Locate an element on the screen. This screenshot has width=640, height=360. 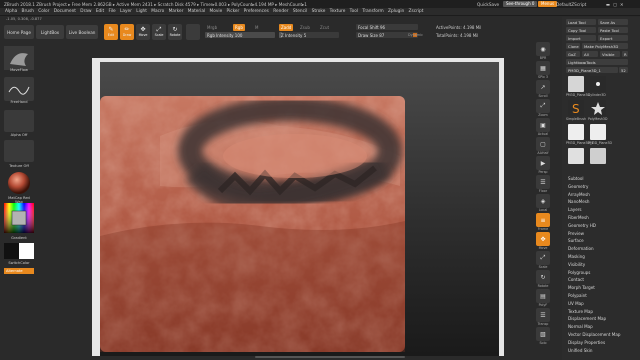
persp-button: ▶ is located at coordinates (543, 163).